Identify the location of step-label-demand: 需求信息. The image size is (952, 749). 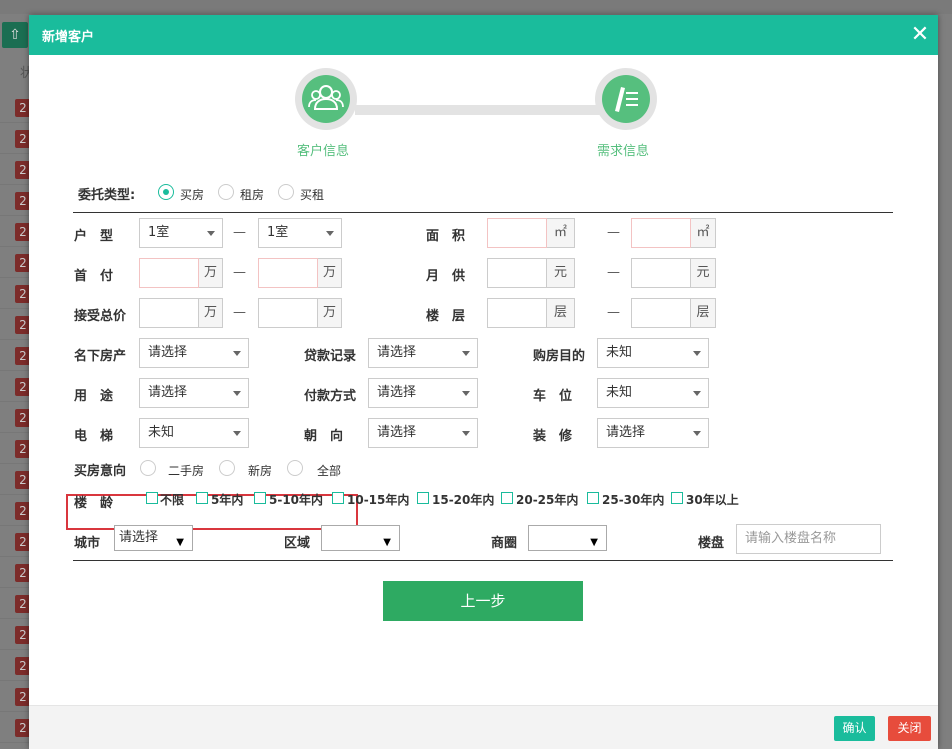
(623, 151).